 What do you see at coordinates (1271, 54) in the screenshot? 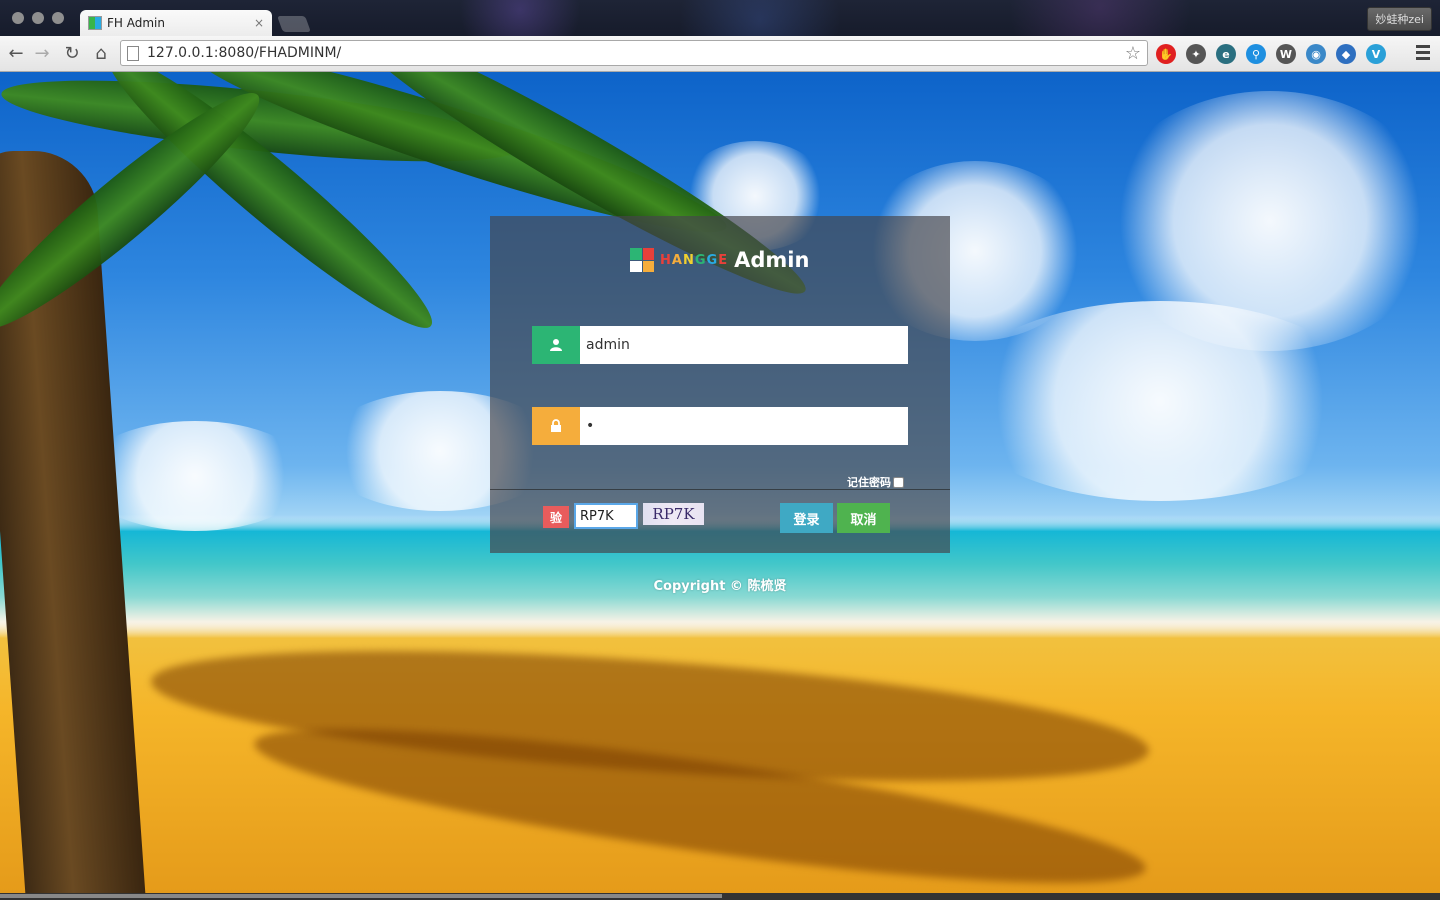
I see `extensions-bar: ✋ ✦ e ⚲ W ◉ ◆ V` at bounding box center [1271, 54].